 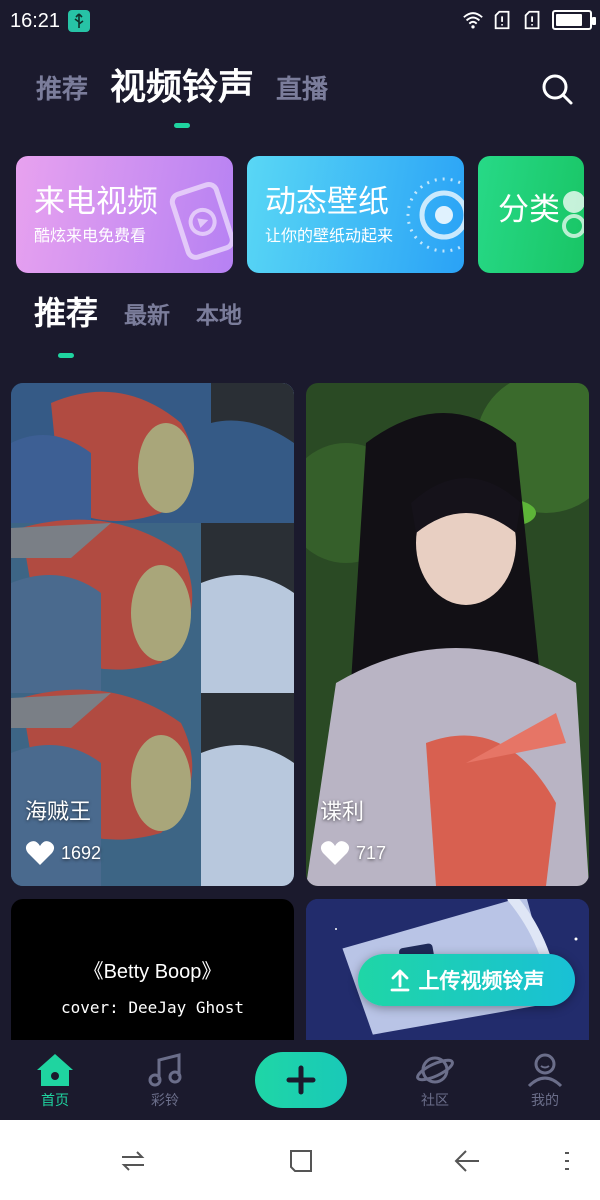 What do you see at coordinates (182, 93) in the screenshot?
I see `tab-video-ringtone: 视频铃声` at bounding box center [182, 93].